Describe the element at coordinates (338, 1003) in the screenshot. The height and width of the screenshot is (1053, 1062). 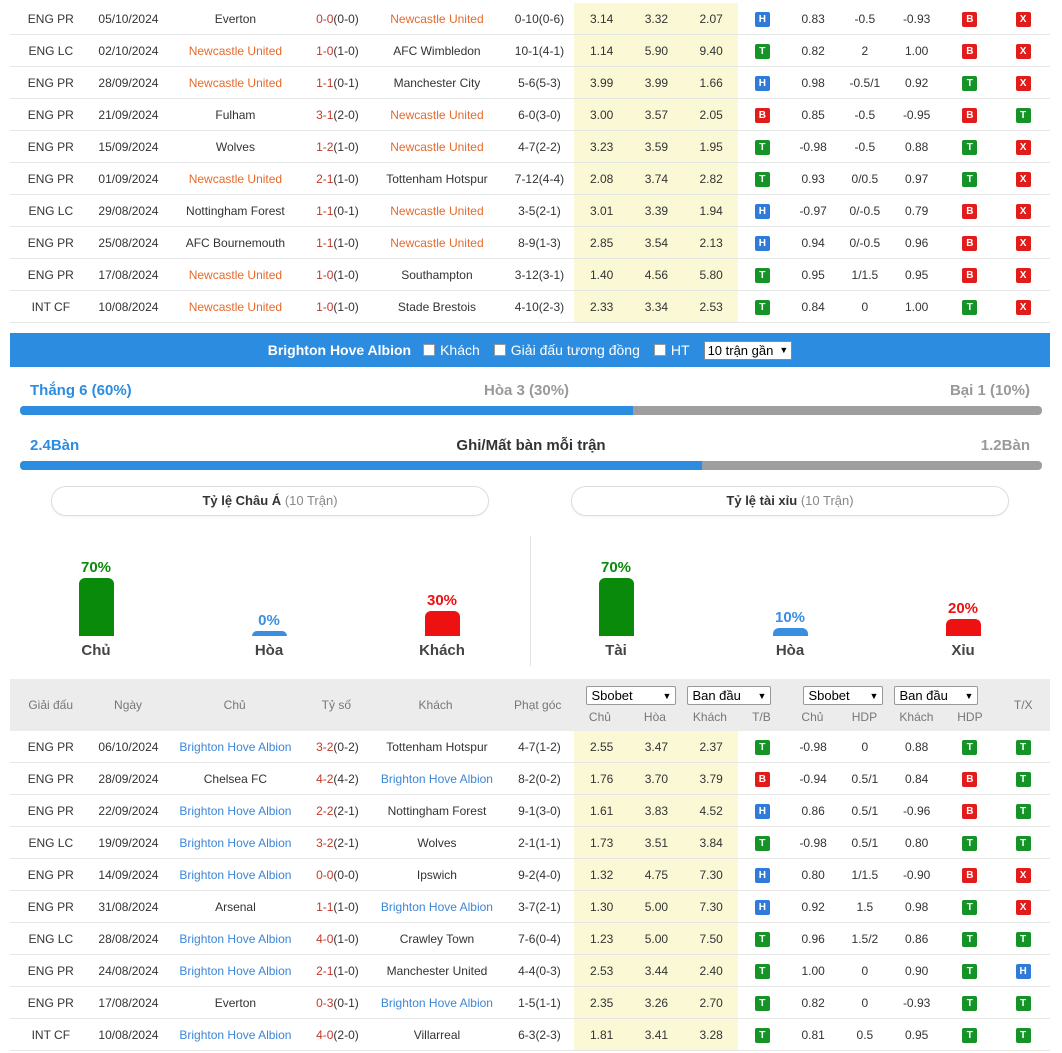
I see `score-cell: 0-3(0-1)` at that location.